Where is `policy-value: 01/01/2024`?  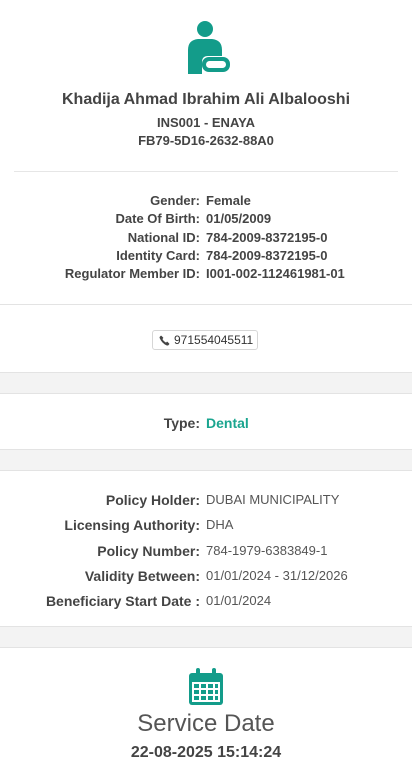
policy-value: 01/01/2024 is located at coordinates (239, 600).